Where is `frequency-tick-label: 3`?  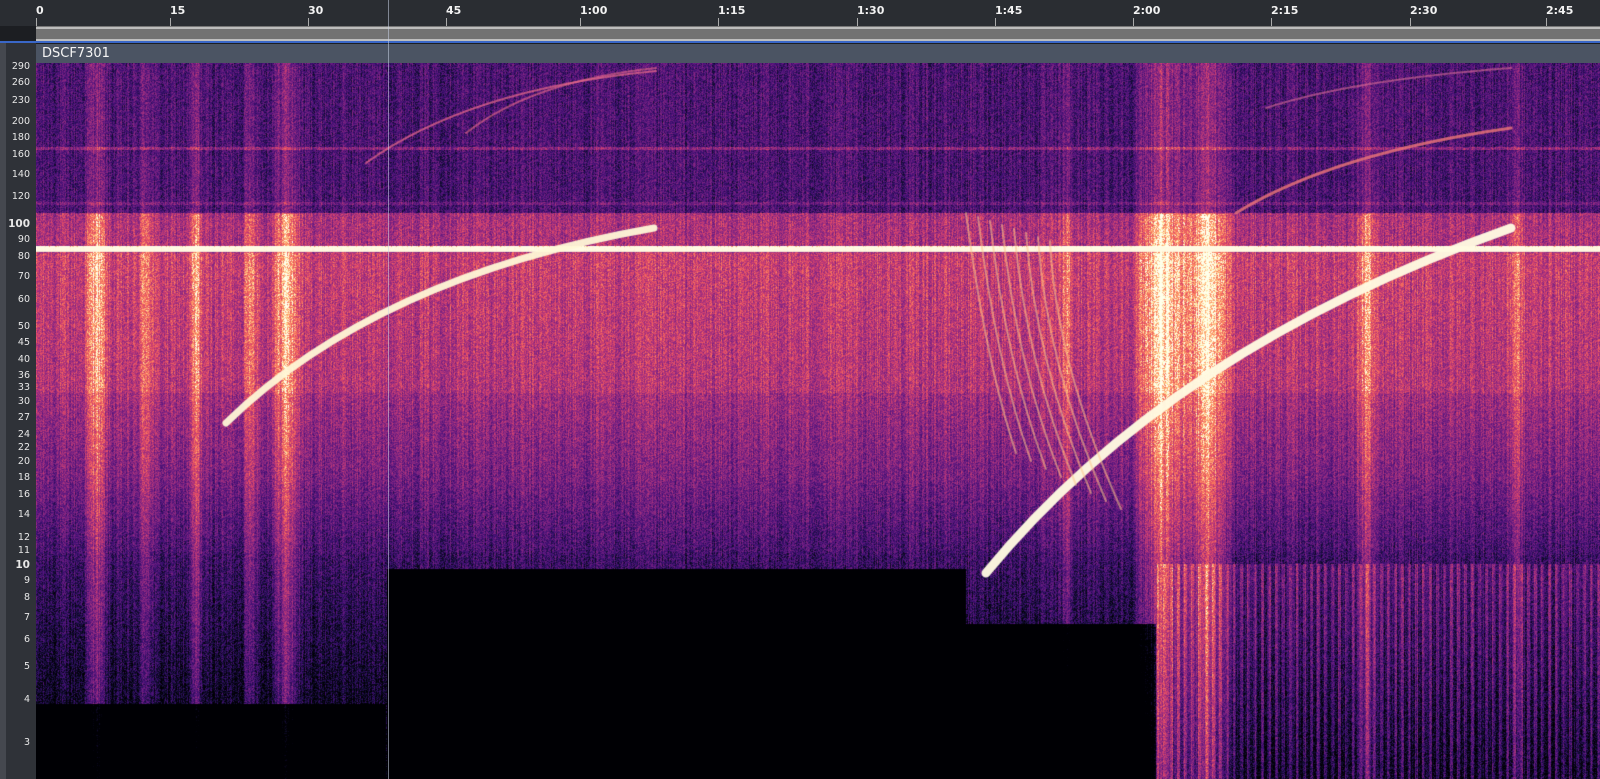 frequency-tick-label: 3 is located at coordinates (26, 742).